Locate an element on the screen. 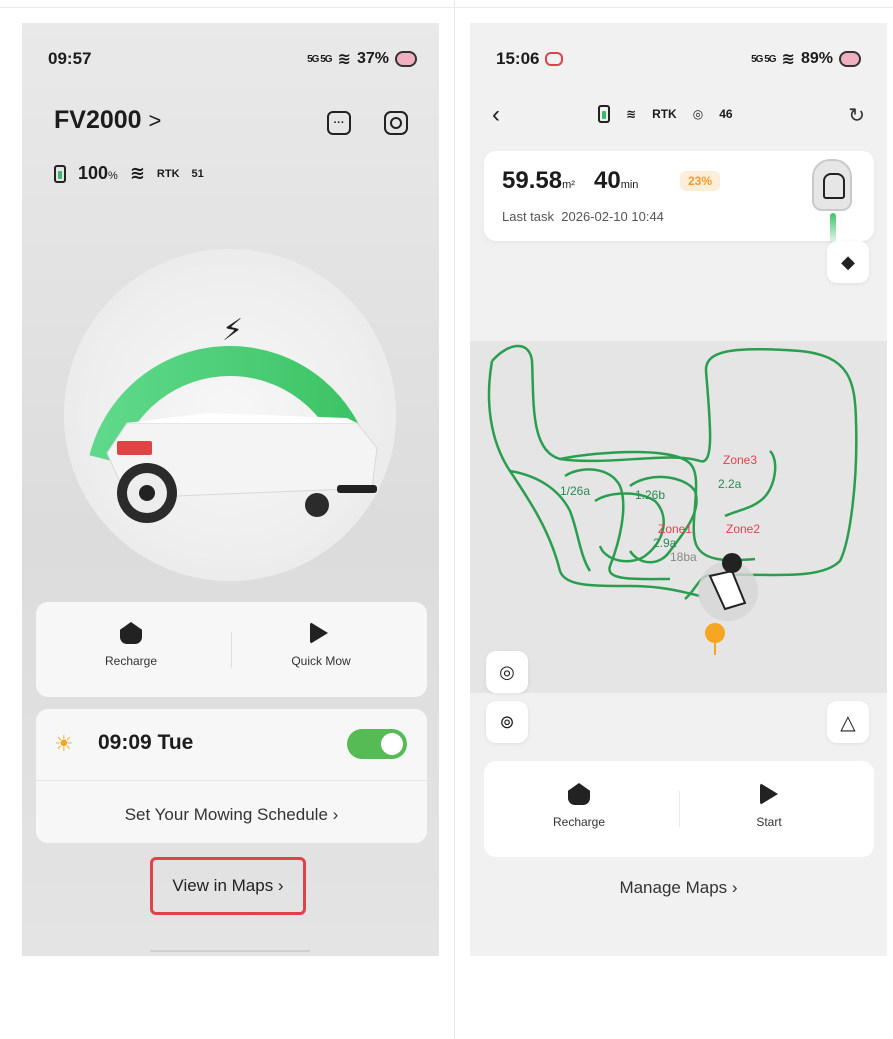 The width and height of the screenshot is (893, 1039). navigation-button: △ is located at coordinates (848, 722).